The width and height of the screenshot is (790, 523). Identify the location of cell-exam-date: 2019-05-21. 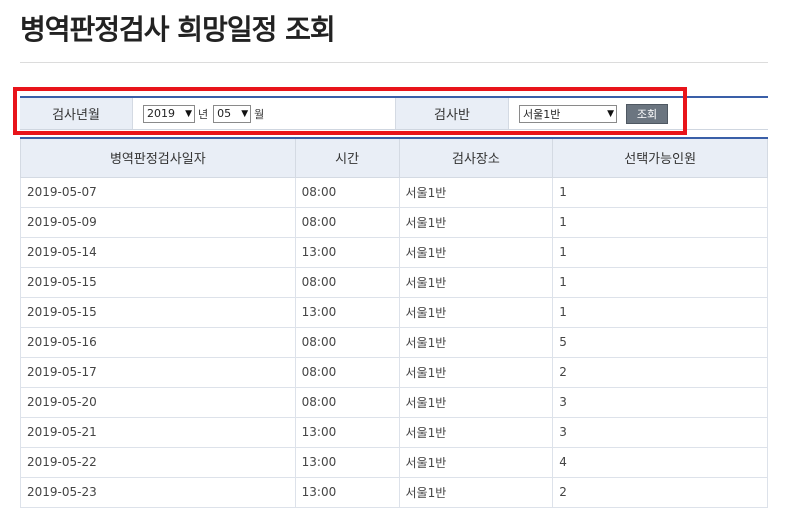
(158, 432).